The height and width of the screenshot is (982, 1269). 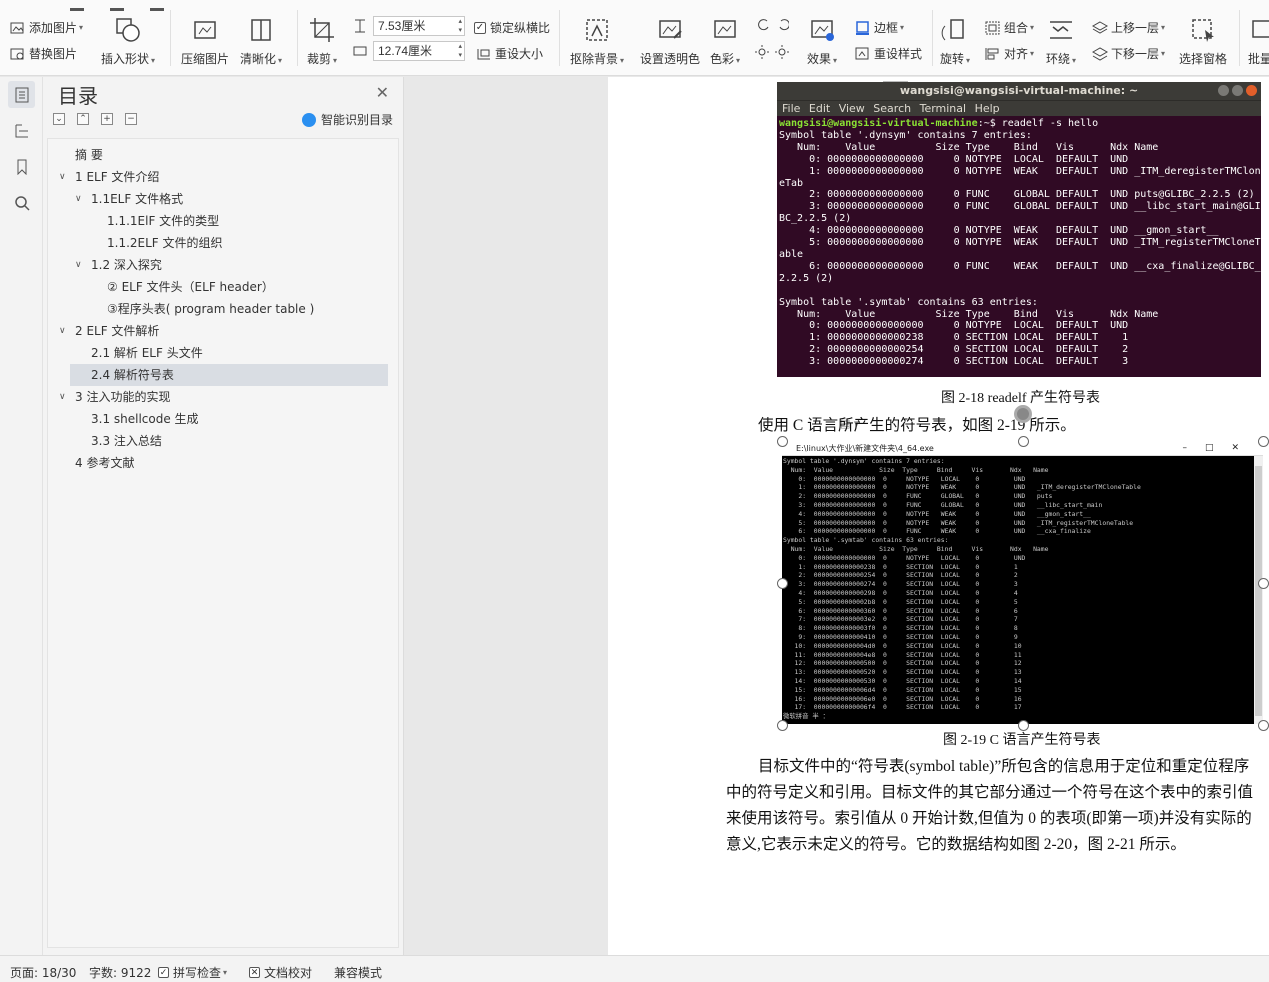 What do you see at coordinates (280, 972) in the screenshot?
I see `proofread-button: ✕ 文档校对` at bounding box center [280, 972].